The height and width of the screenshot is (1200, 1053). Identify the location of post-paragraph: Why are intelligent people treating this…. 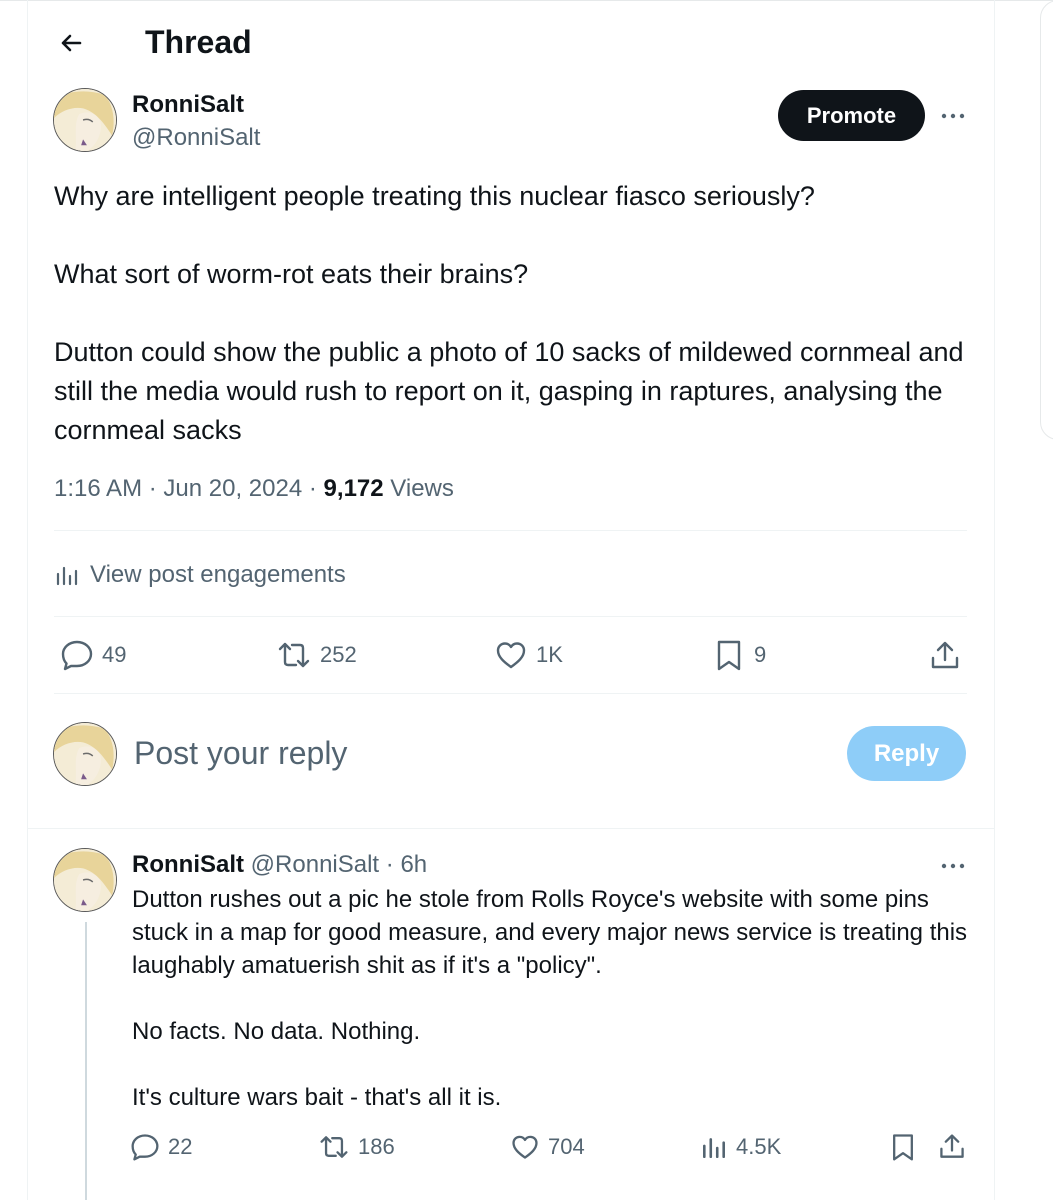
(434, 196).